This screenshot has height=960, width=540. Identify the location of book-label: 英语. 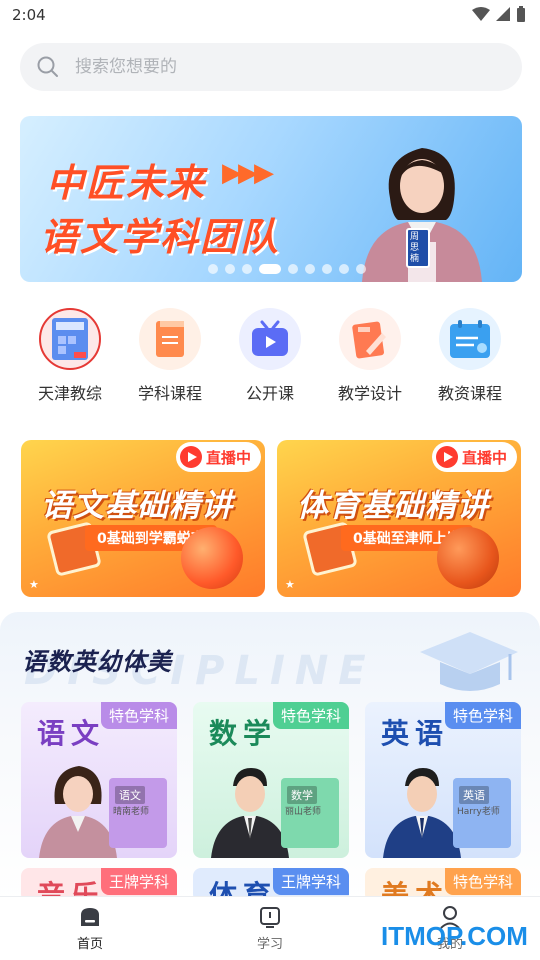
(474, 795).